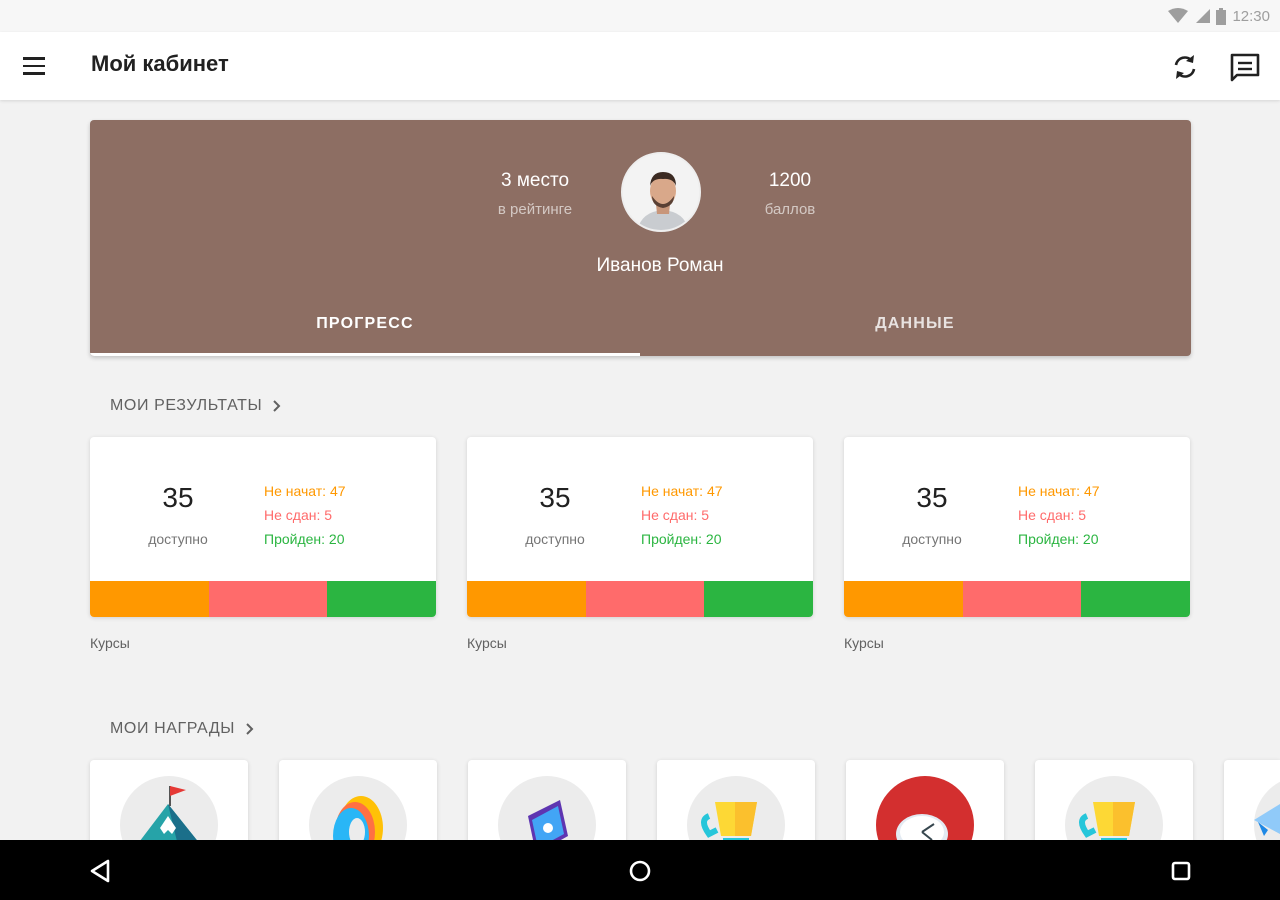 This screenshot has width=1280, height=900. Describe the element at coordinates (173, 728) in the screenshot. I see `my-awards-title: МОИ НАГРАДЫ` at that location.